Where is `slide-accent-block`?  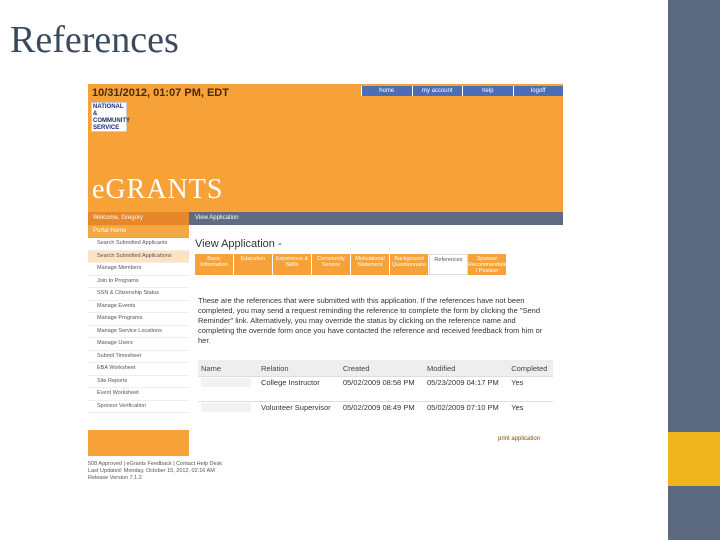
slide-accent-block is located at coordinates (694, 459).